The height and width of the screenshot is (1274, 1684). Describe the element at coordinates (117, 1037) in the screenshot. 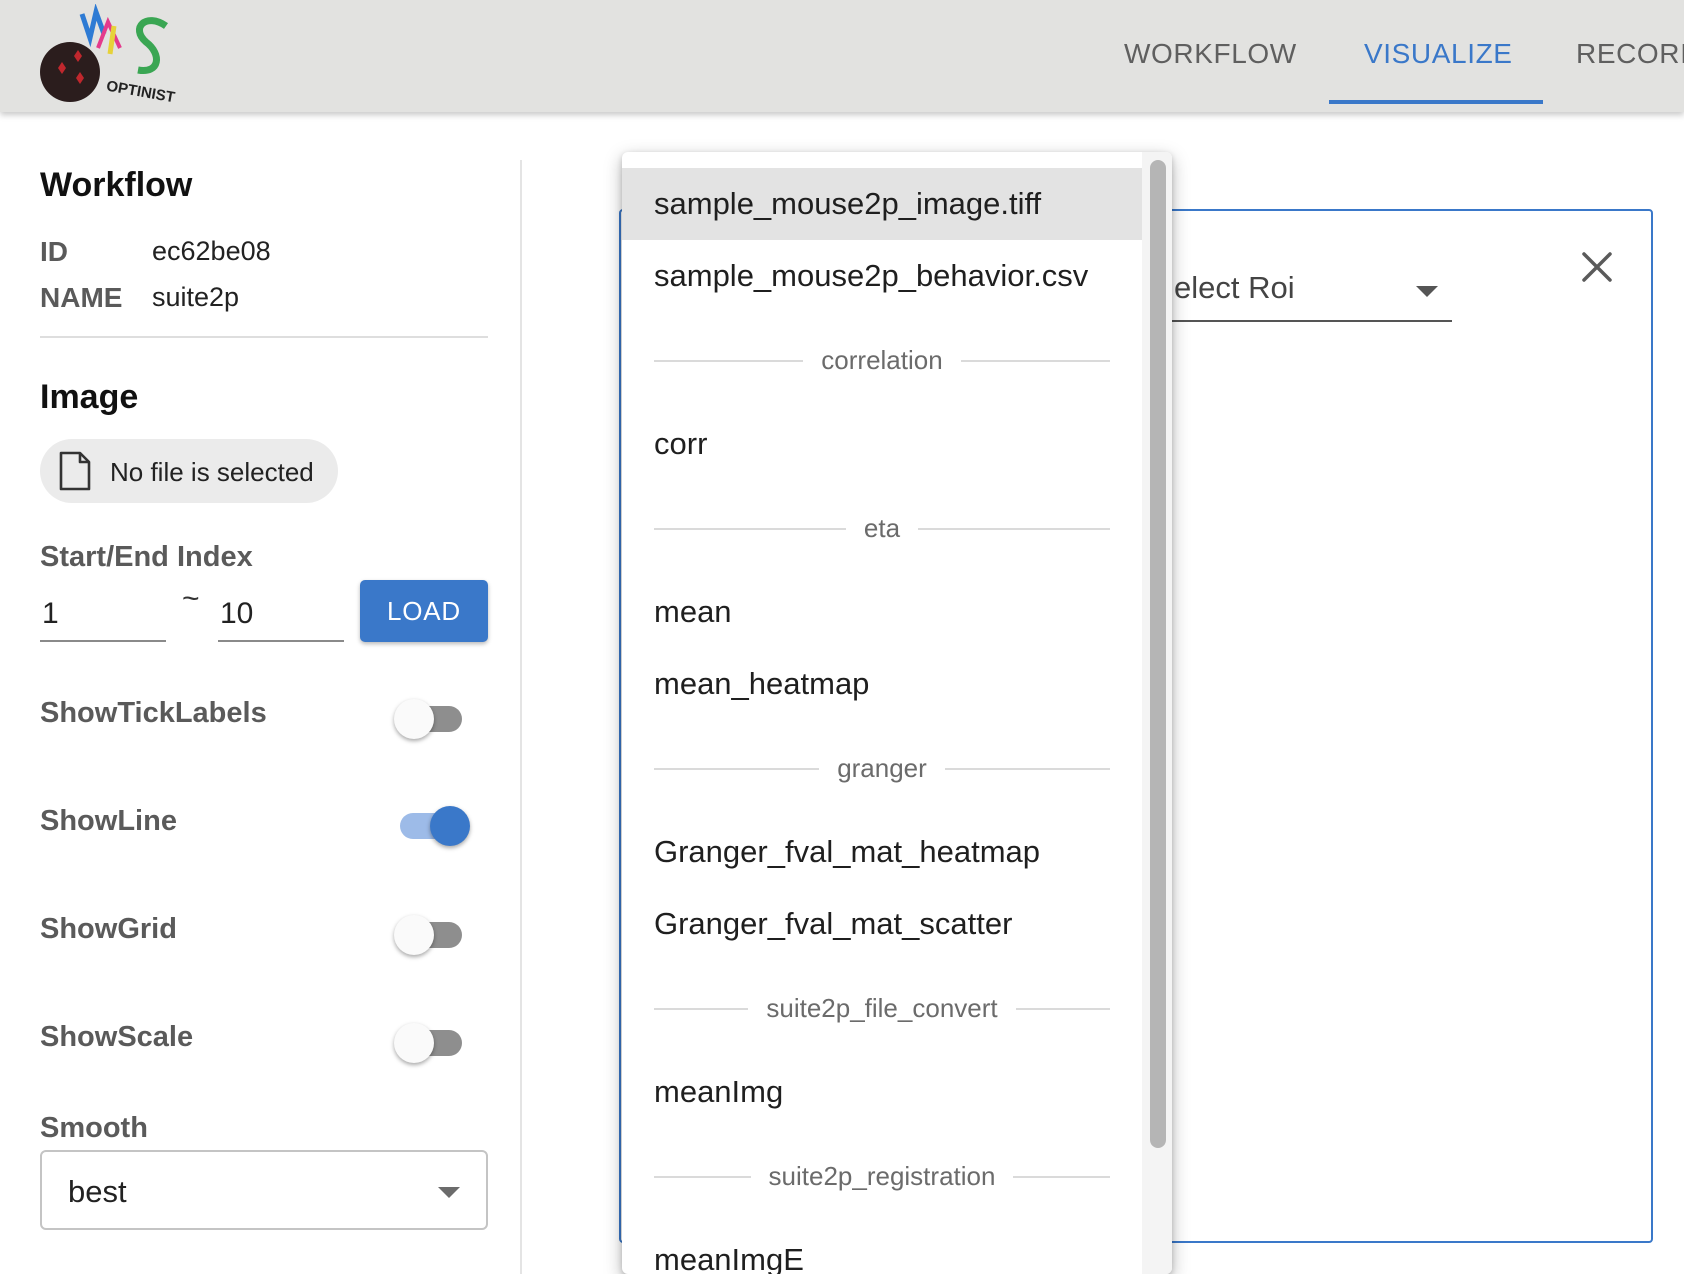

I see `toggle-label-scale: ShowScale` at that location.